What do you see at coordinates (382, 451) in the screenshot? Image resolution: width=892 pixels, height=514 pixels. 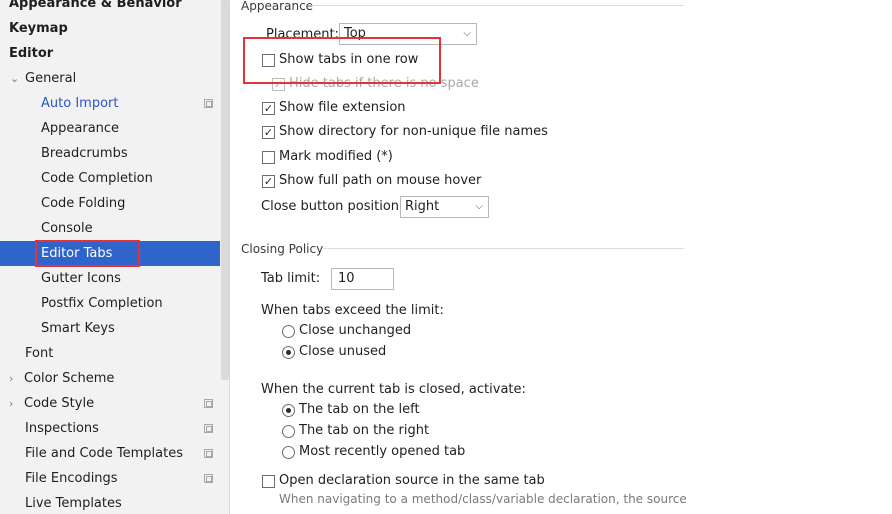 I see `most-recent-label: Most recently opened tab` at bounding box center [382, 451].